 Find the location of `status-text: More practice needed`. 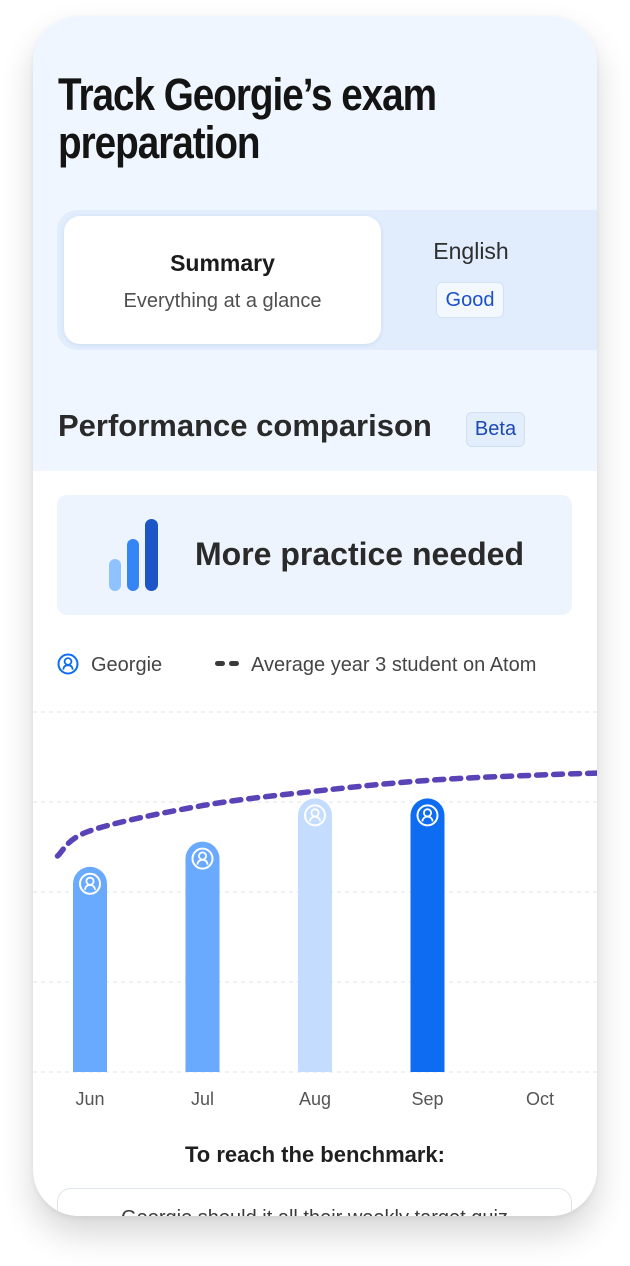

status-text: More practice needed is located at coordinates (359, 554).